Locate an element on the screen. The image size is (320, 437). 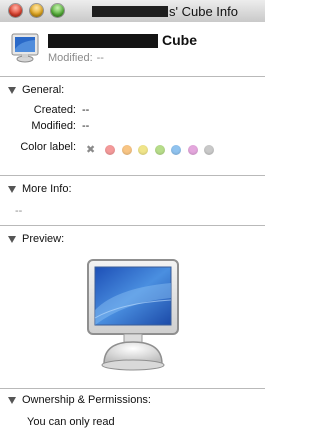
file-name: Cube is located at coordinates (179, 40).